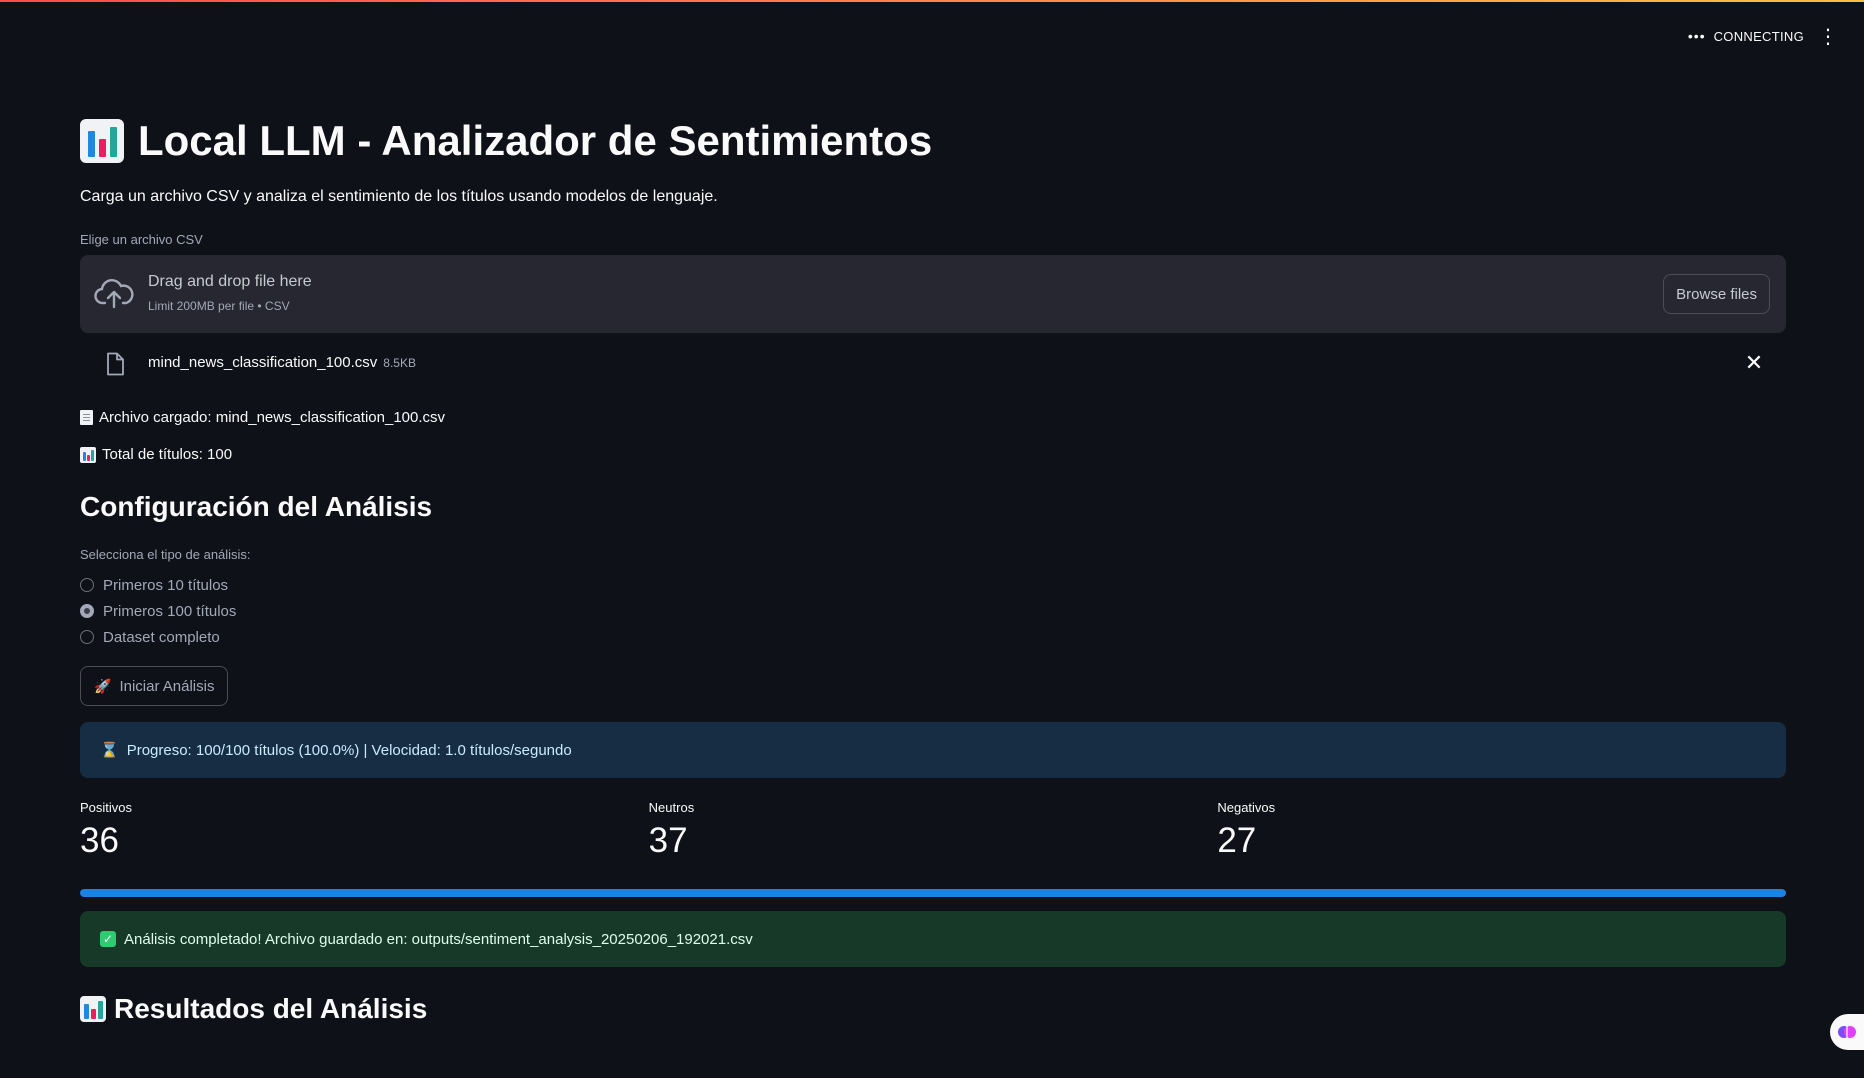 This screenshot has width=1864, height=1078. I want to click on check-box-icon: ✓, so click(108, 939).